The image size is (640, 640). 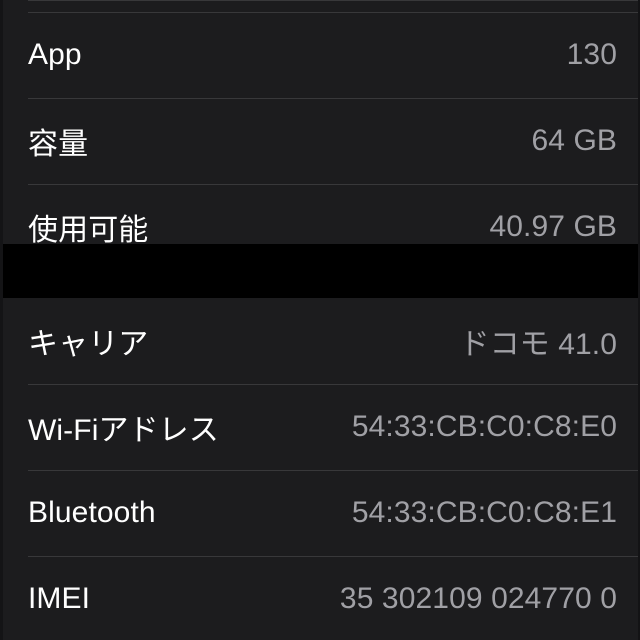 I want to click on row-value-imei: 35 302109 024770 0, so click(x=478, y=598).